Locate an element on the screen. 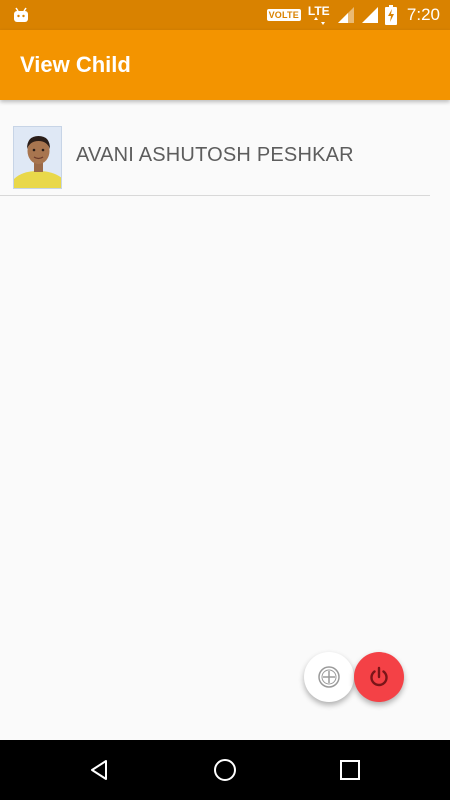  add-child-button is located at coordinates (329, 677).